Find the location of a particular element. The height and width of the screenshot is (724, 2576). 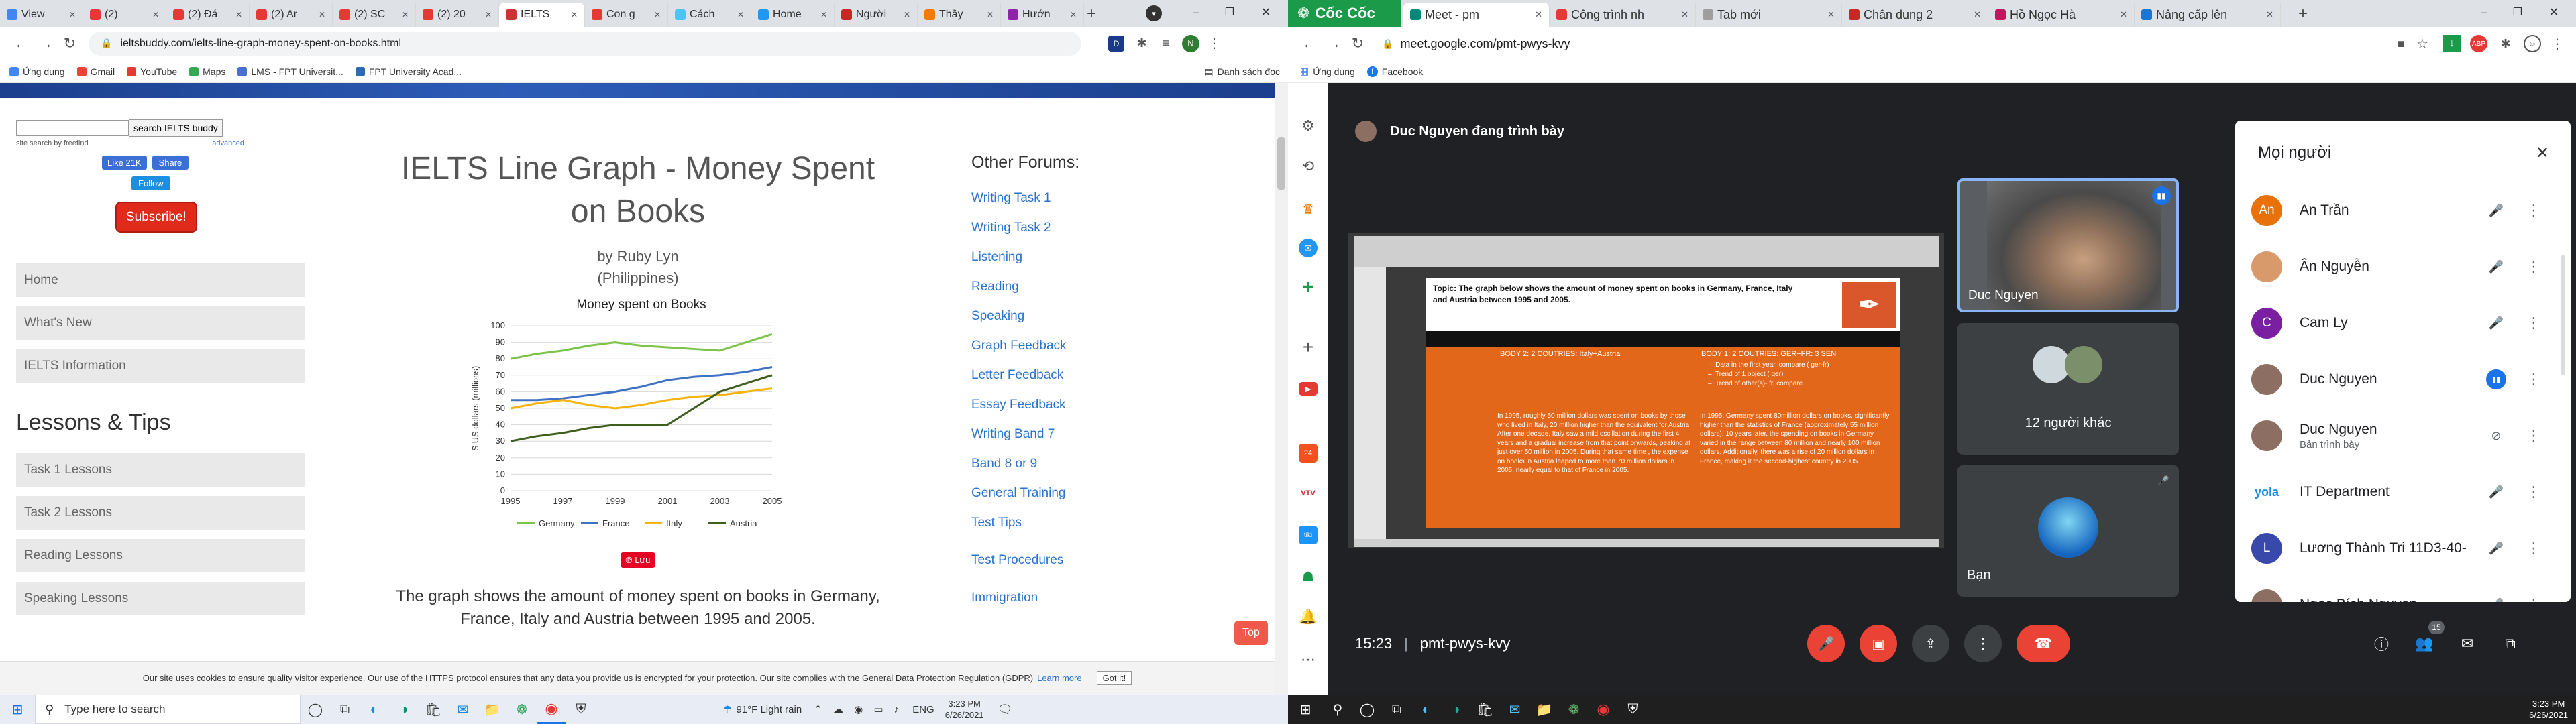

start-windows-icon-right: ⊞ is located at coordinates (1305, 710).